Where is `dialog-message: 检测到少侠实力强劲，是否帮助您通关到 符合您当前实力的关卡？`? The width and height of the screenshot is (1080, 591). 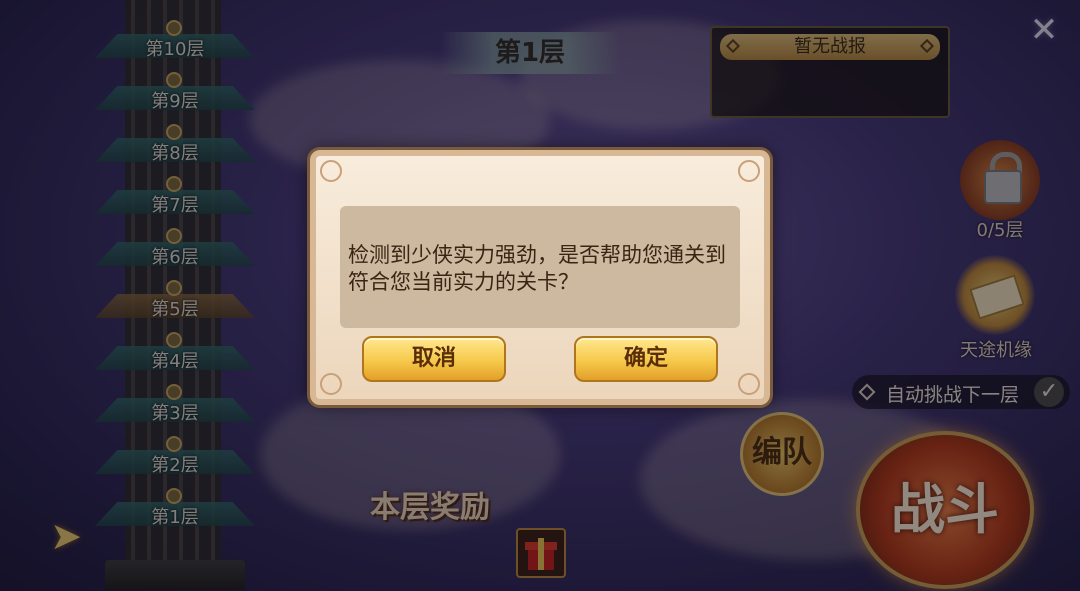 dialog-message: 检测到少侠实力强劲，是否帮助您通关到 符合您当前实力的关卡？ is located at coordinates (537, 268).